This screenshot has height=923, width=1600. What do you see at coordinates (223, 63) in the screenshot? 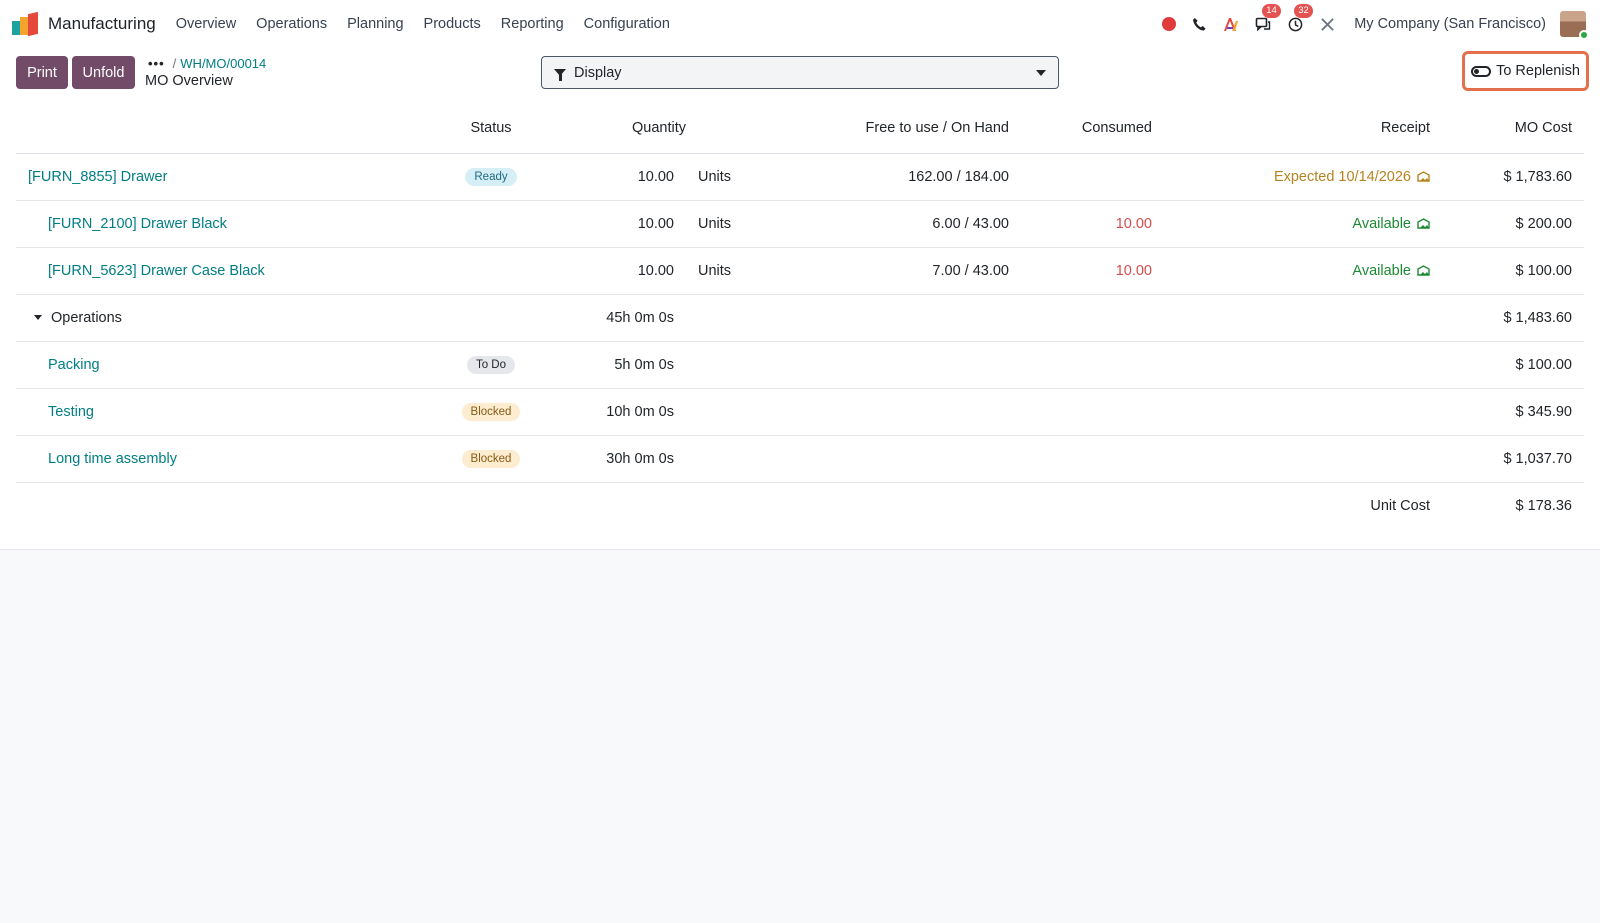
I see `breadcrumb-record-link: WH/MO/00014` at bounding box center [223, 63].